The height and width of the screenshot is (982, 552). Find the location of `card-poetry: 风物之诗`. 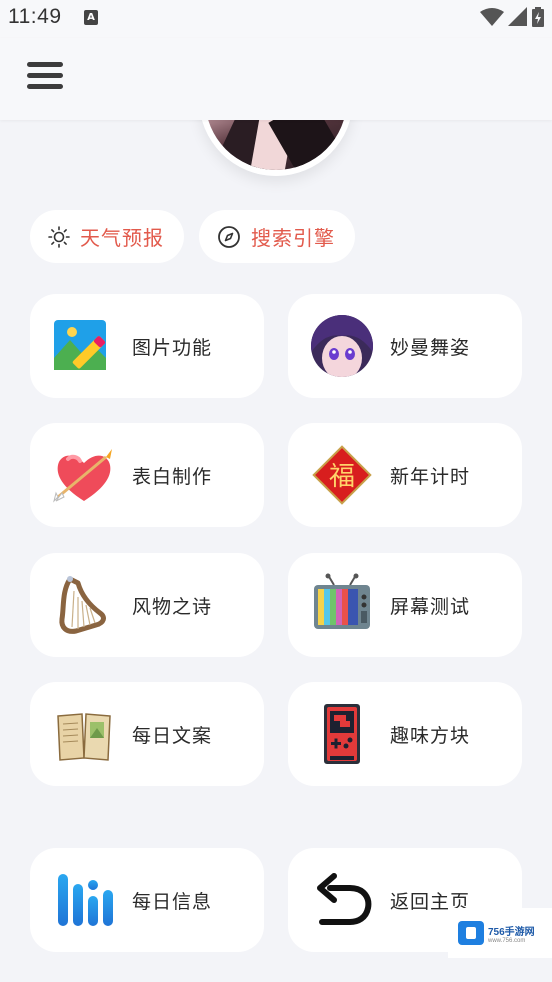

card-poetry: 风物之诗 is located at coordinates (147, 605).